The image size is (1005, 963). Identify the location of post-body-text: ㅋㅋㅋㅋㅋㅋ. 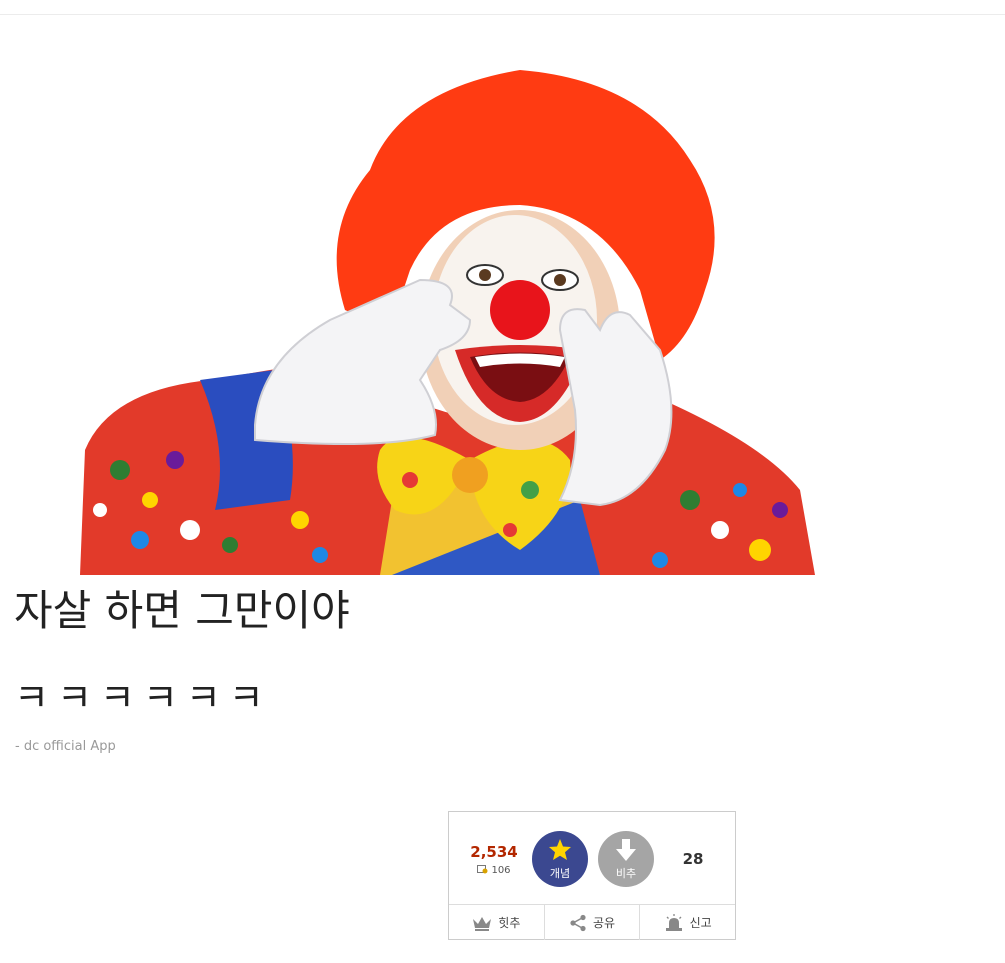
(143, 698).